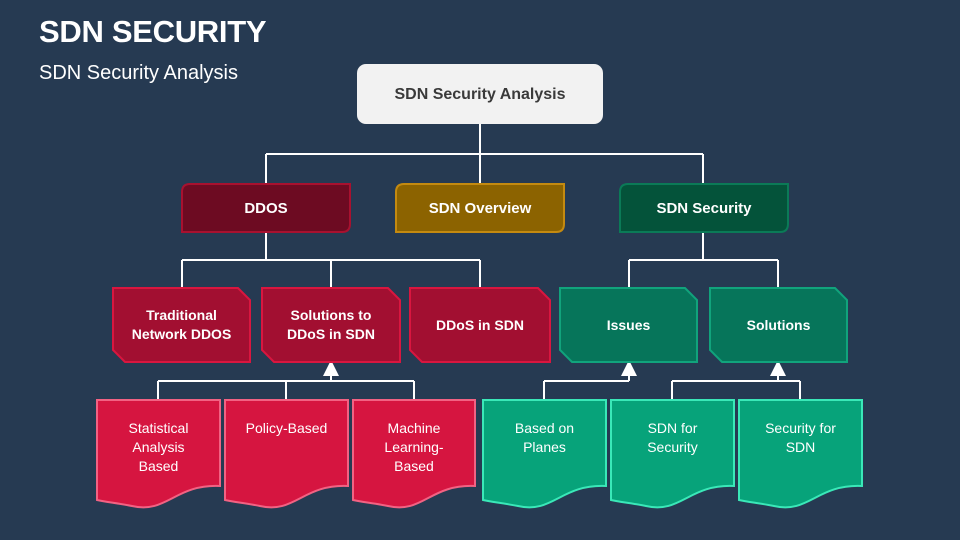  What do you see at coordinates (331, 325) in the screenshot?
I see `node-solutions-ddos` at bounding box center [331, 325].